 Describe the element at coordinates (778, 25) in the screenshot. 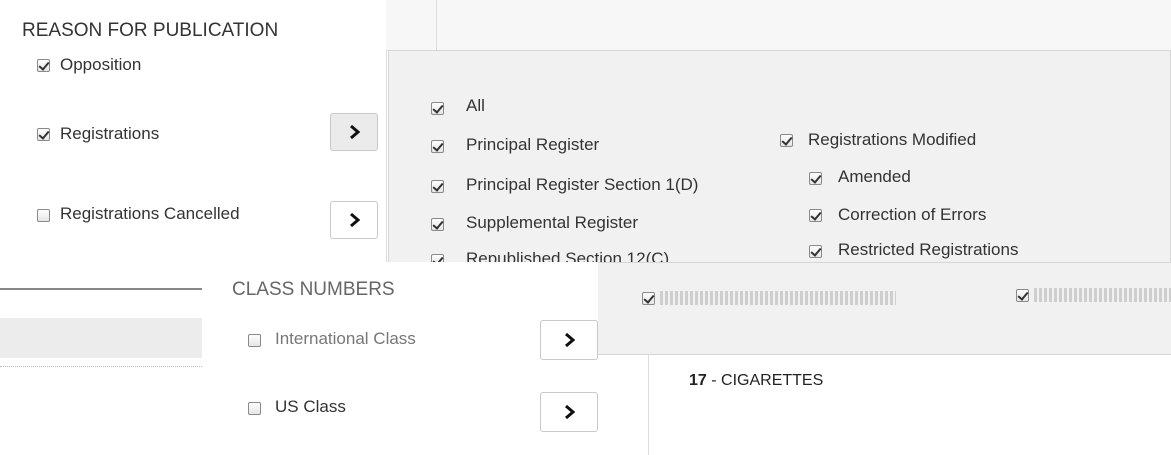

I see `right-header-area` at that location.